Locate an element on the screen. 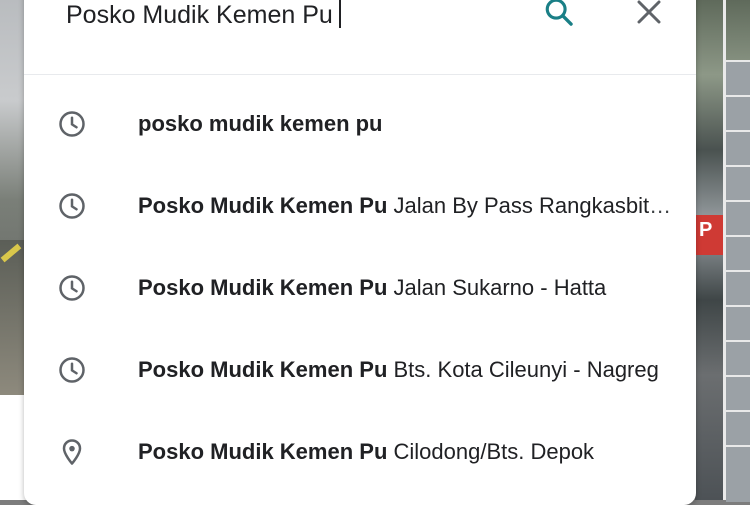 This screenshot has width=750, height=505. map-pin-icon is located at coordinates (72, 452).